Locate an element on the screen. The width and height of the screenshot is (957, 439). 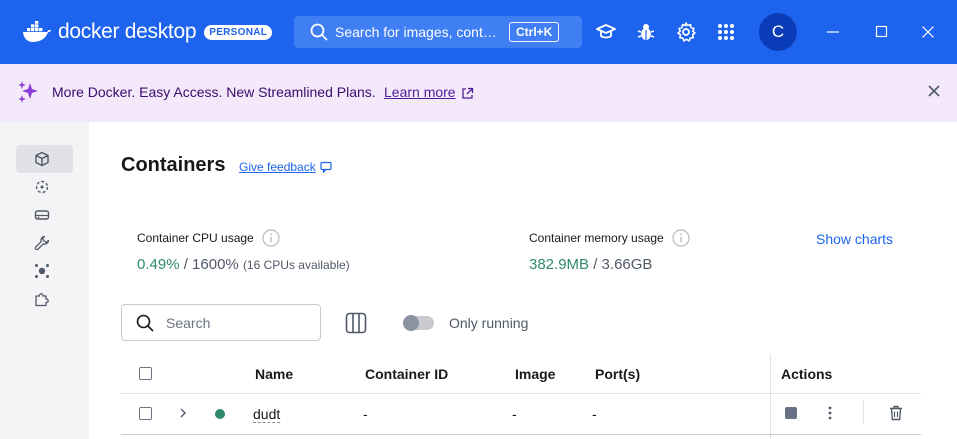
container-search-placeholder: Search is located at coordinates (188, 322).